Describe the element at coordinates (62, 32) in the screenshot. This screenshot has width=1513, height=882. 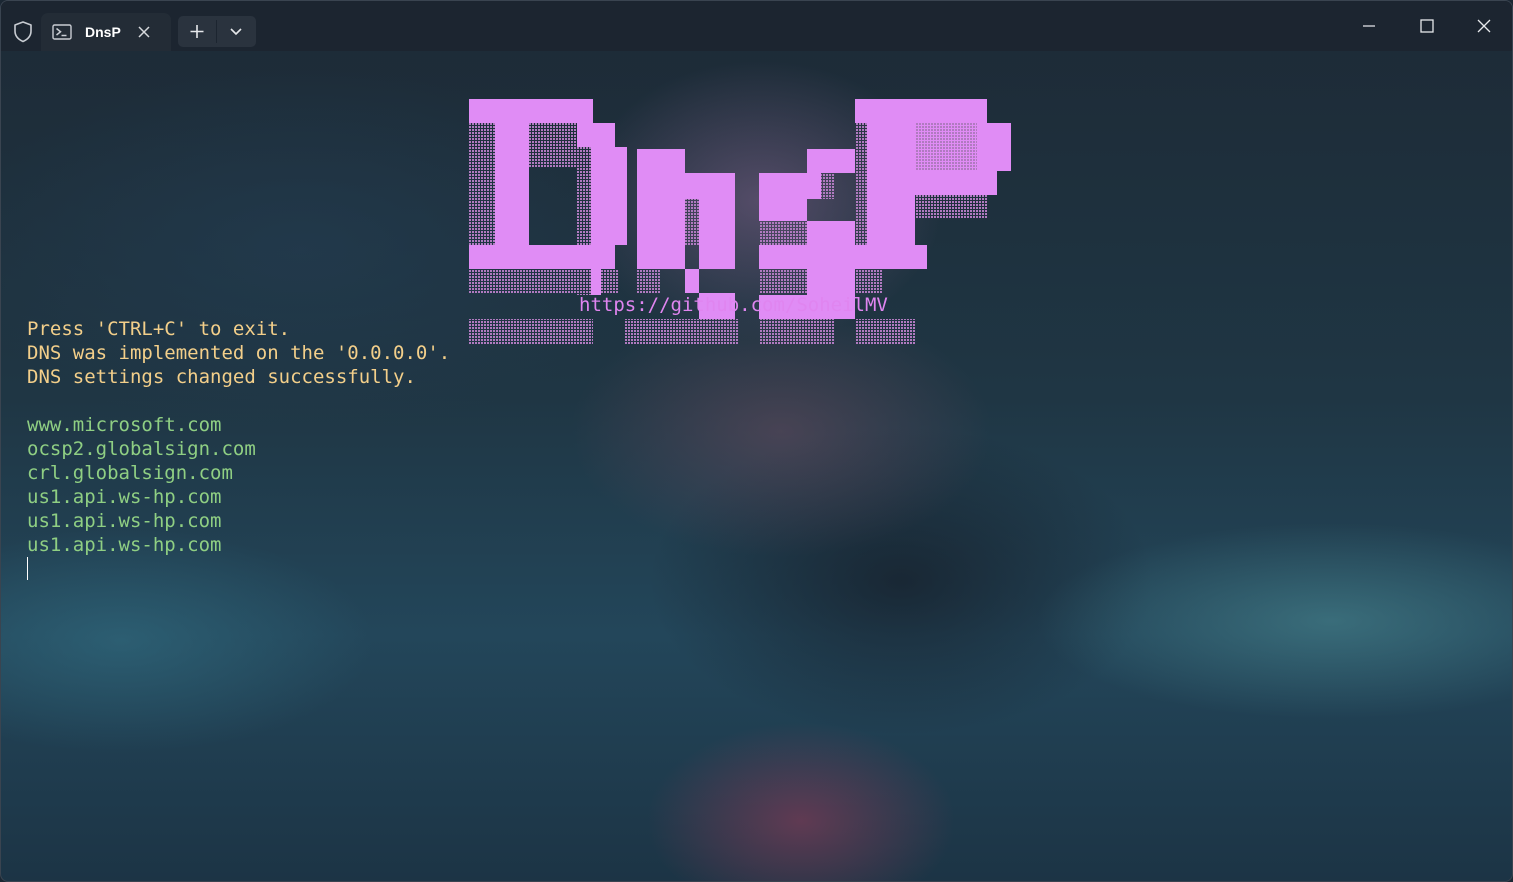
I see `powershell-icon` at that location.